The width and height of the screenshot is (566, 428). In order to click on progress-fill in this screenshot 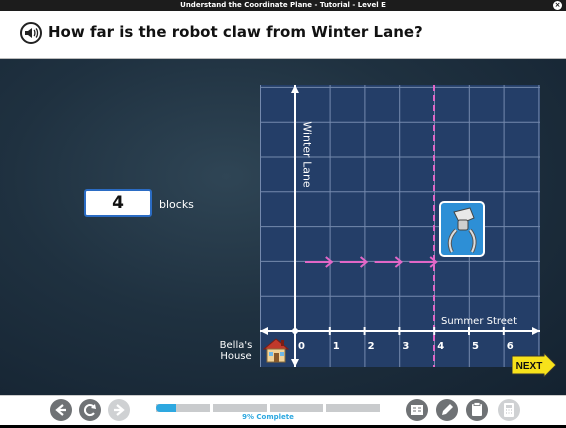, I will do `click(166, 408)`.